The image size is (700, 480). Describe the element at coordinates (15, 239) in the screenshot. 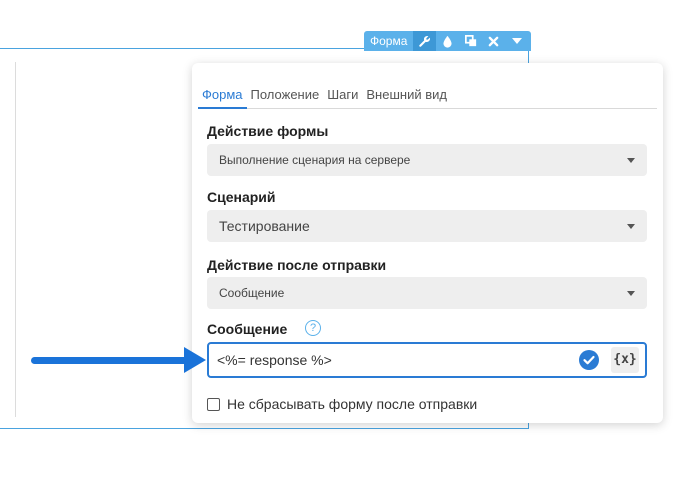

I see `form-inner-border` at that location.